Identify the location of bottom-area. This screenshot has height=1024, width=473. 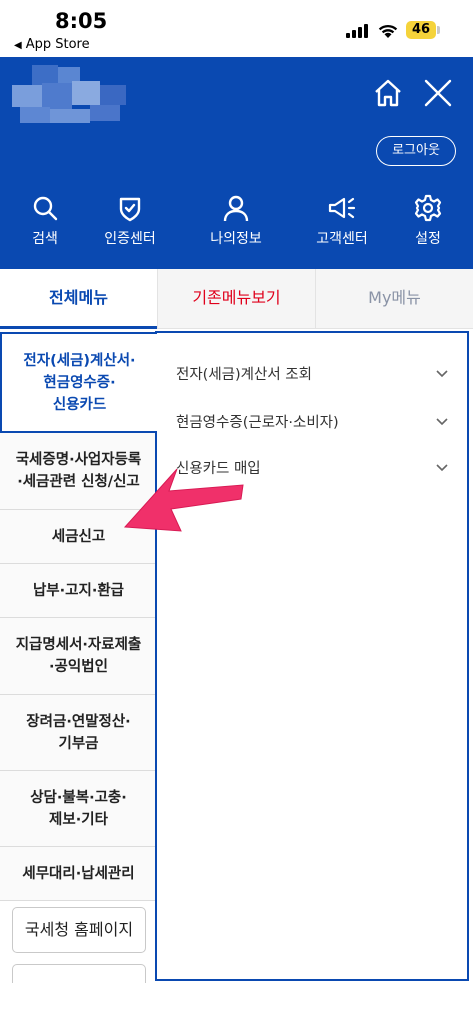
(236, 1003).